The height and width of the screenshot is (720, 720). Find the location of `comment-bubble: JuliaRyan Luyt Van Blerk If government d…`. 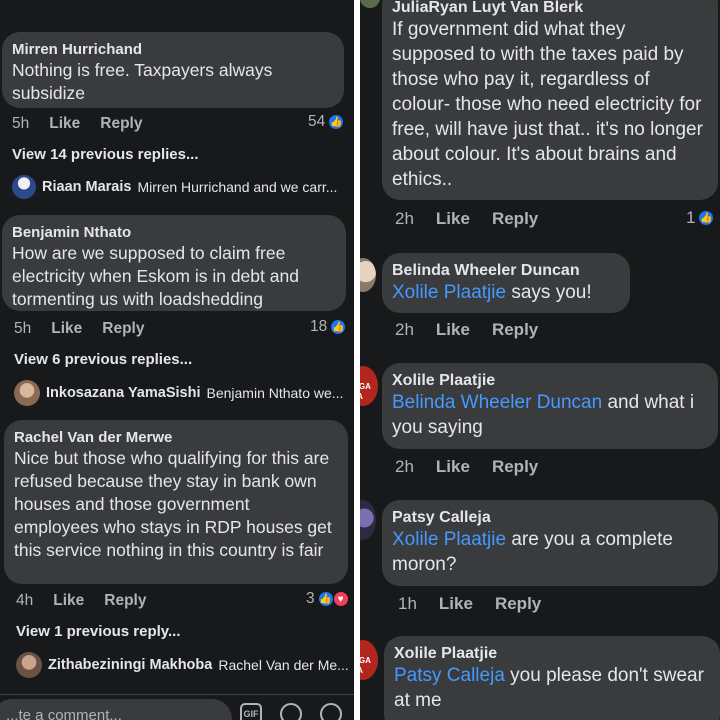

comment-bubble: JuliaRyan Luyt Van Blerk If government d… is located at coordinates (550, 100).